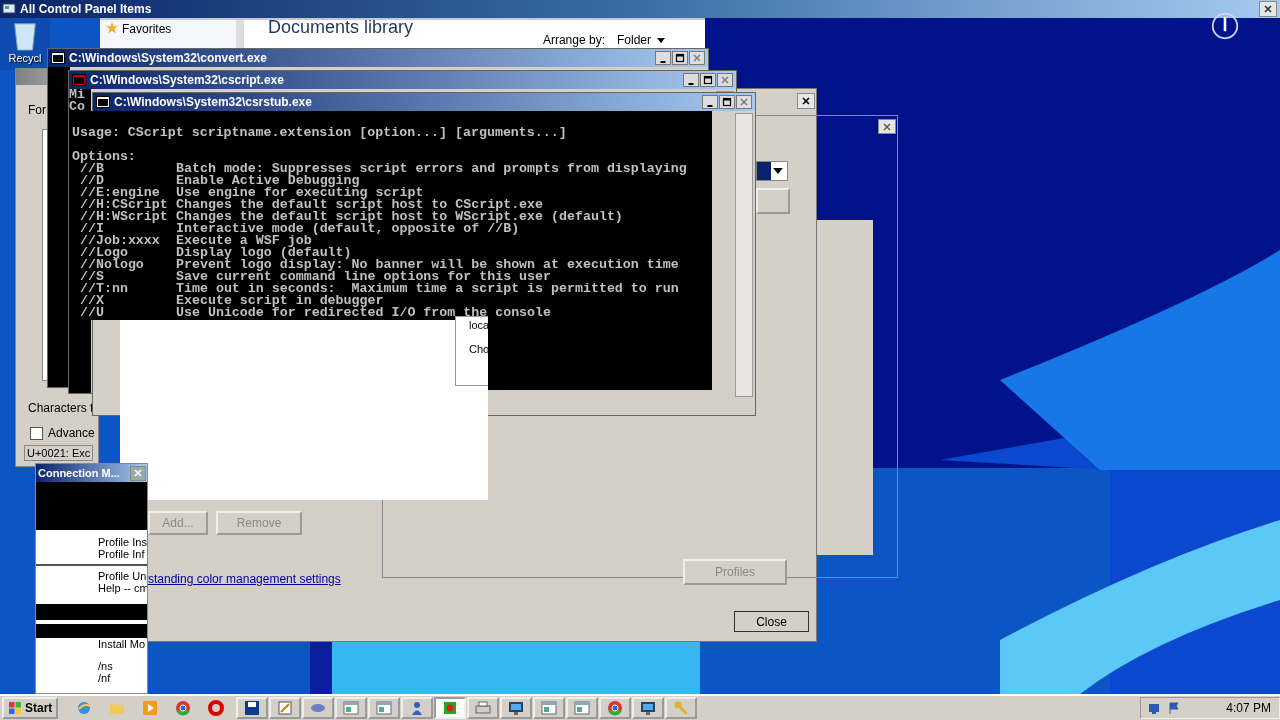 The image size is (1280, 720). I want to click on console-line: Enable Active Debugging, so click(268, 181).